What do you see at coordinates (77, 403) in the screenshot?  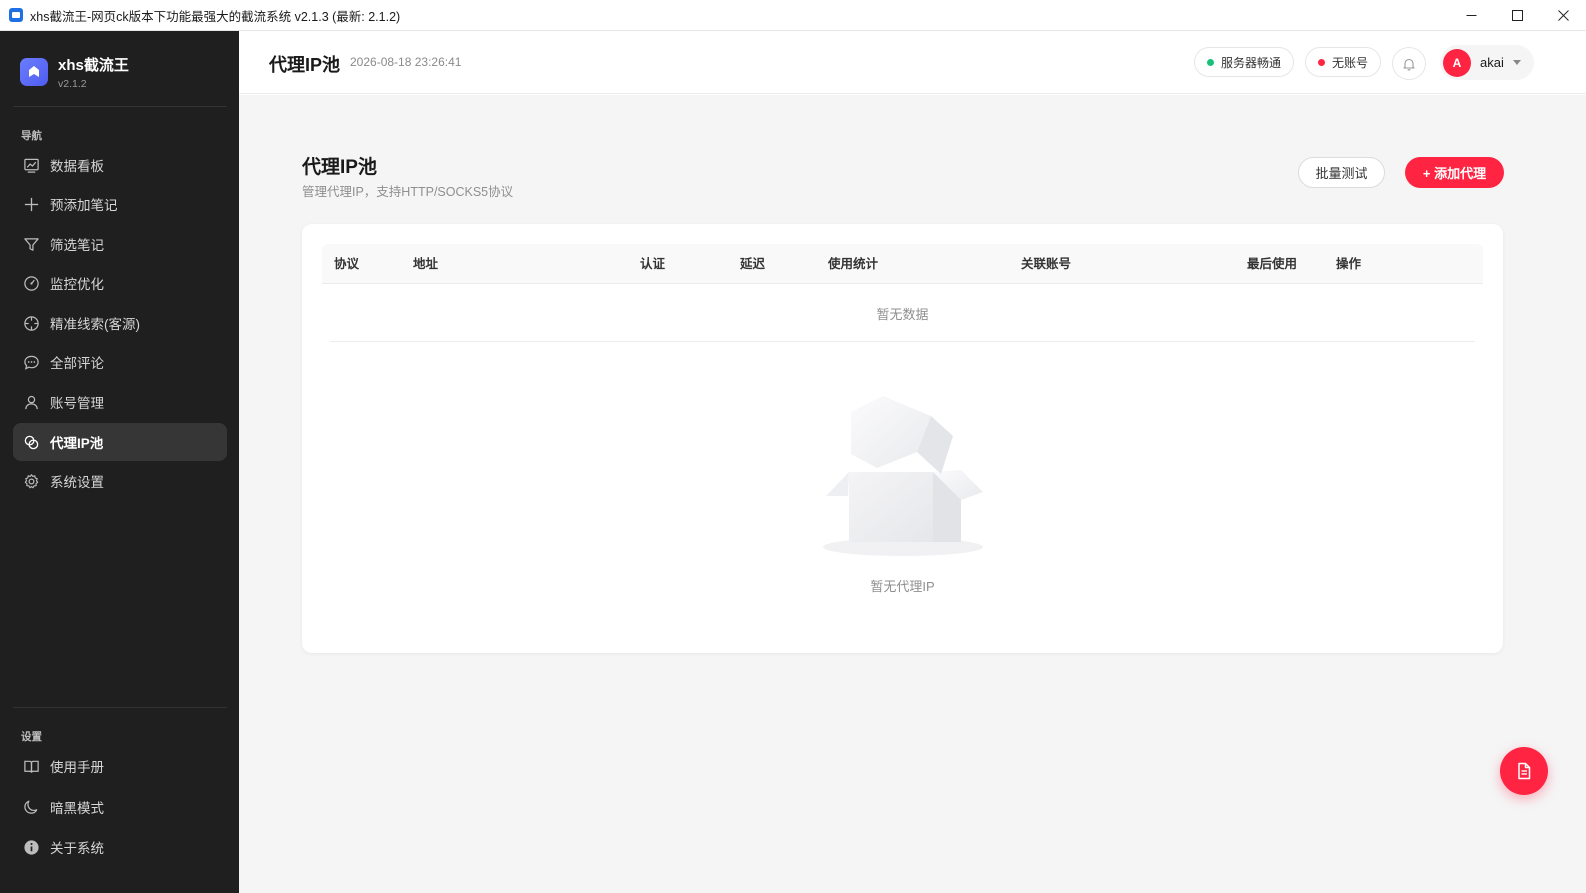 I see `sidebar-item-label: 账号管理` at bounding box center [77, 403].